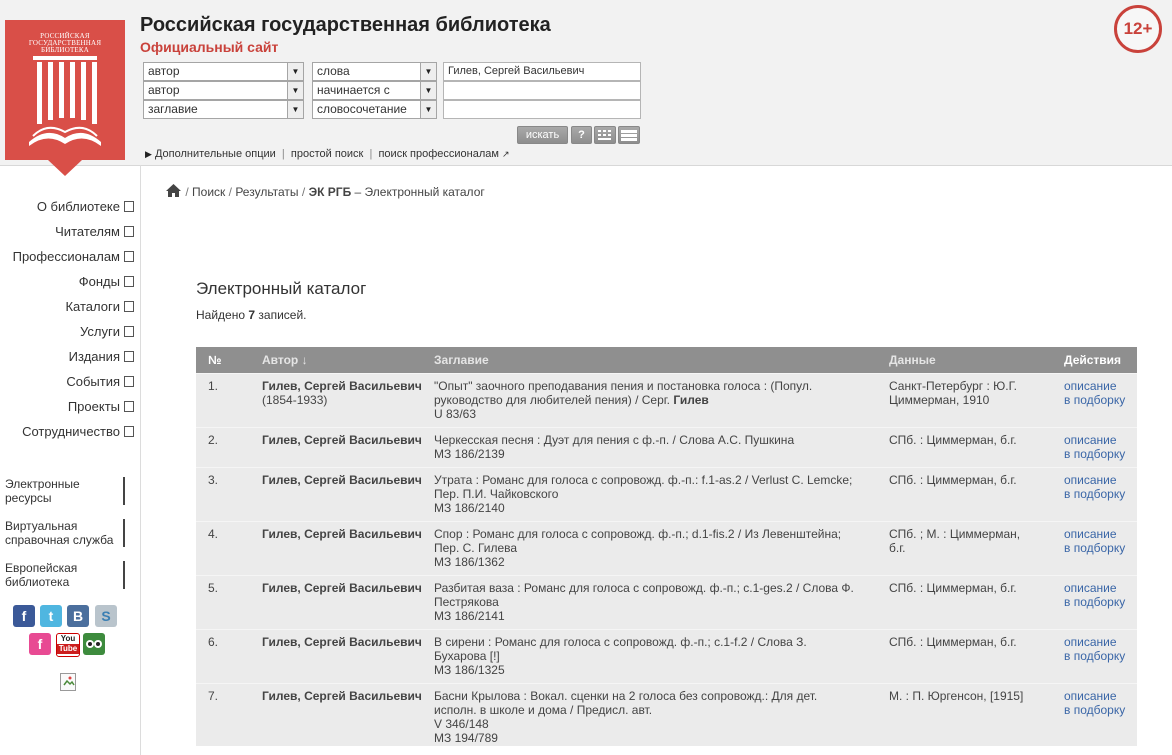 The image size is (1172, 755). Describe the element at coordinates (327, 154) in the screenshot. I see `simple-search-link: простой поиск` at that location.